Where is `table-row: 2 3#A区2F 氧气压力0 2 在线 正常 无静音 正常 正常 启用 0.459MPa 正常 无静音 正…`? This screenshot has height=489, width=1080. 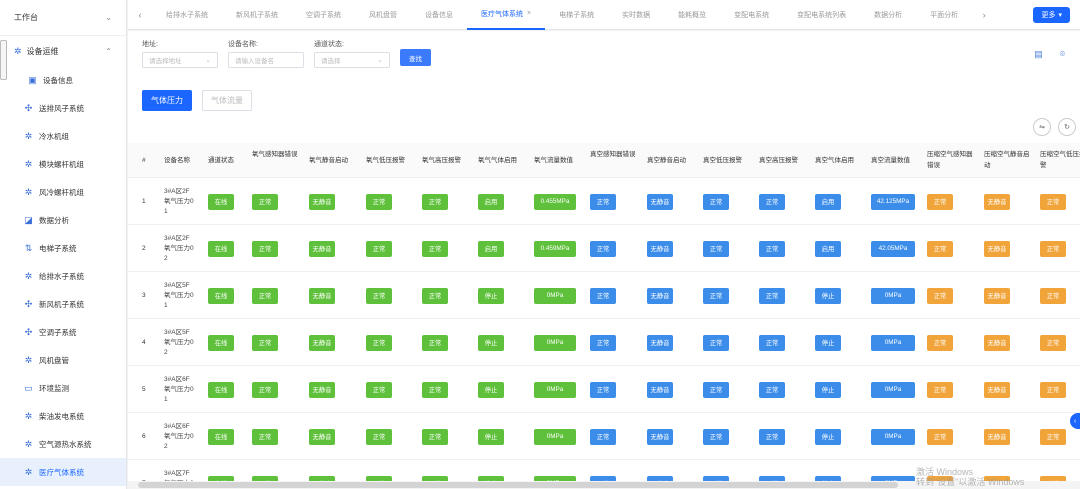 table-row: 2 3#A区2F 氧气压力0 2 在线 正常 无静音 正常 正常 启用 0.459MPa 正常 无静音 正… is located at coordinates (604, 248).